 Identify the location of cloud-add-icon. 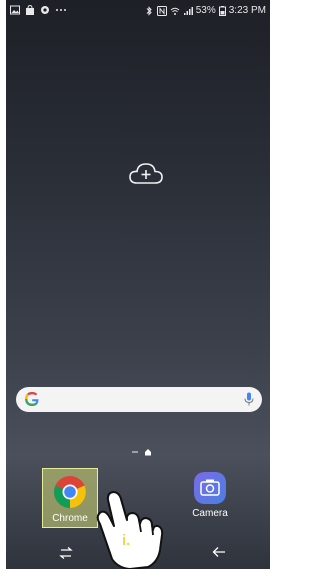
(146, 174).